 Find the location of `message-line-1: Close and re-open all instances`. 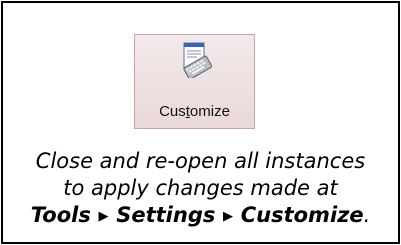

message-line-1: Close and re-open all instances is located at coordinates (200, 161).